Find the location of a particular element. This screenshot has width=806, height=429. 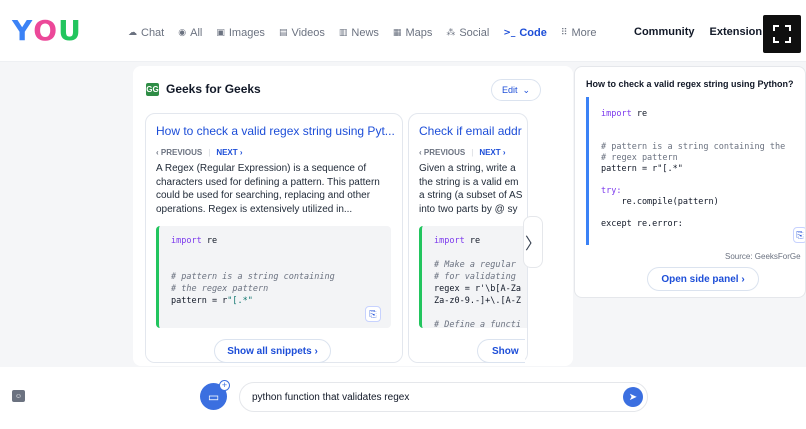

logo-letter-y: Y is located at coordinates (23, 30).